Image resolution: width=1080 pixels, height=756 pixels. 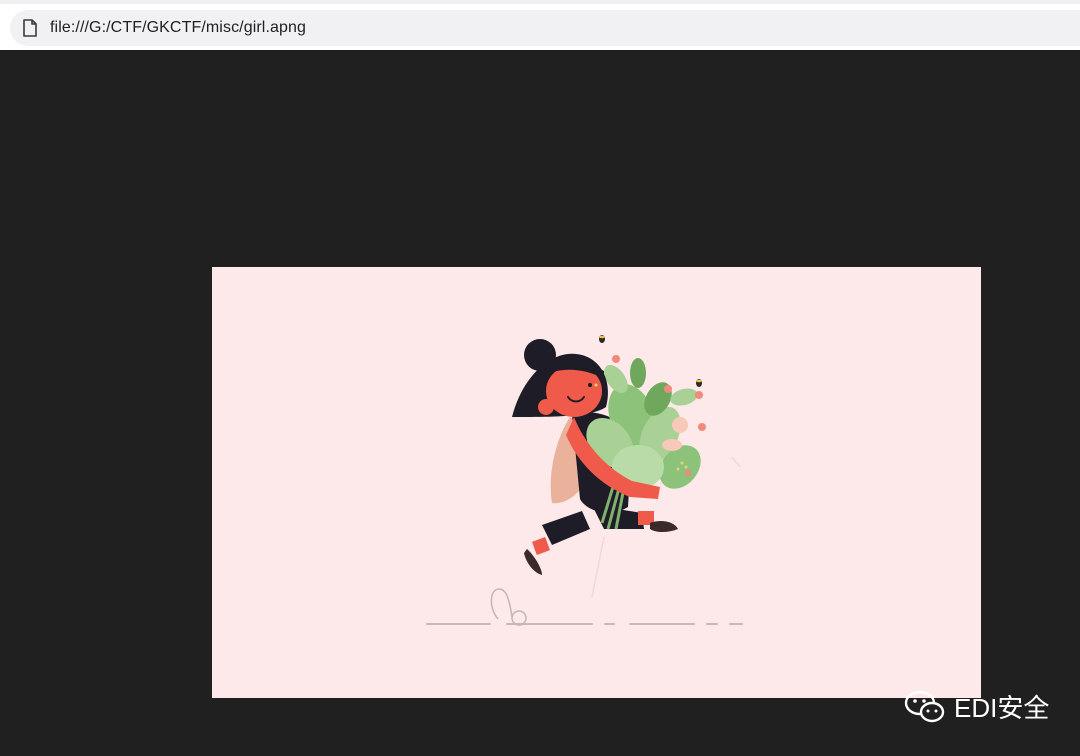 I want to click on file-icon, so click(x=30, y=28).